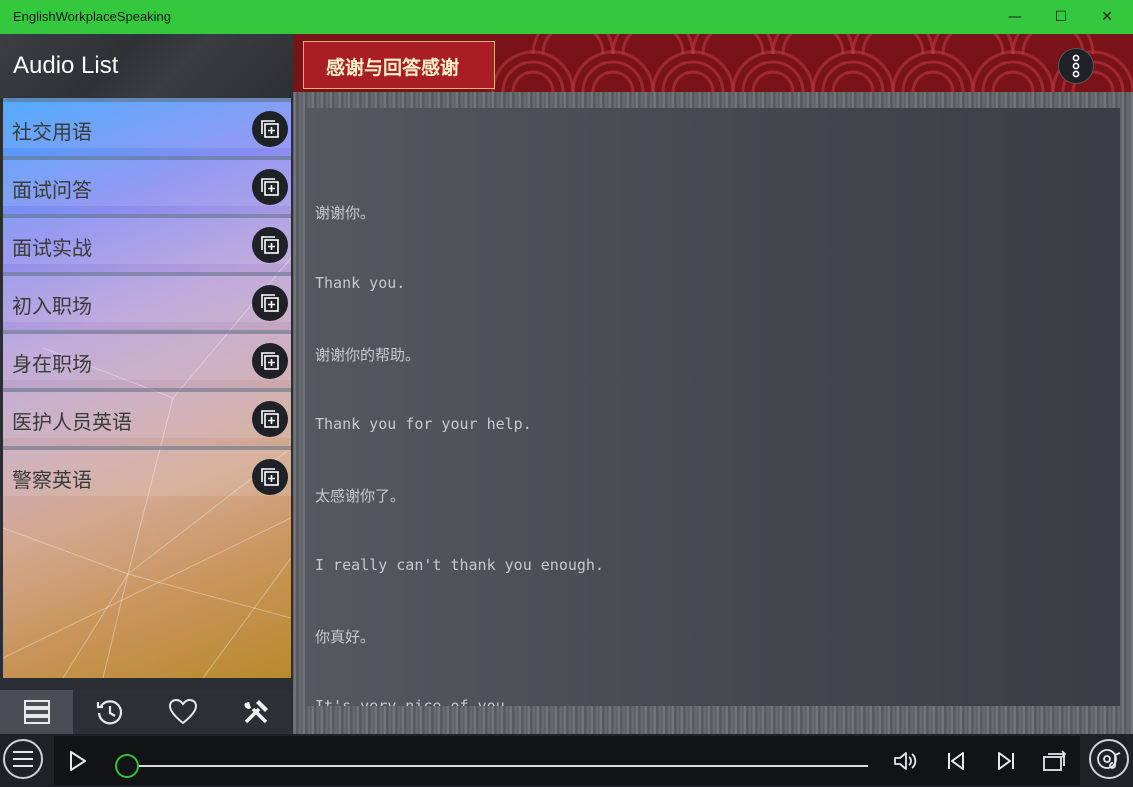 The image size is (1133, 787). What do you see at coordinates (52, 480) in the screenshot?
I see `list-item-label: 警察英语` at bounding box center [52, 480].